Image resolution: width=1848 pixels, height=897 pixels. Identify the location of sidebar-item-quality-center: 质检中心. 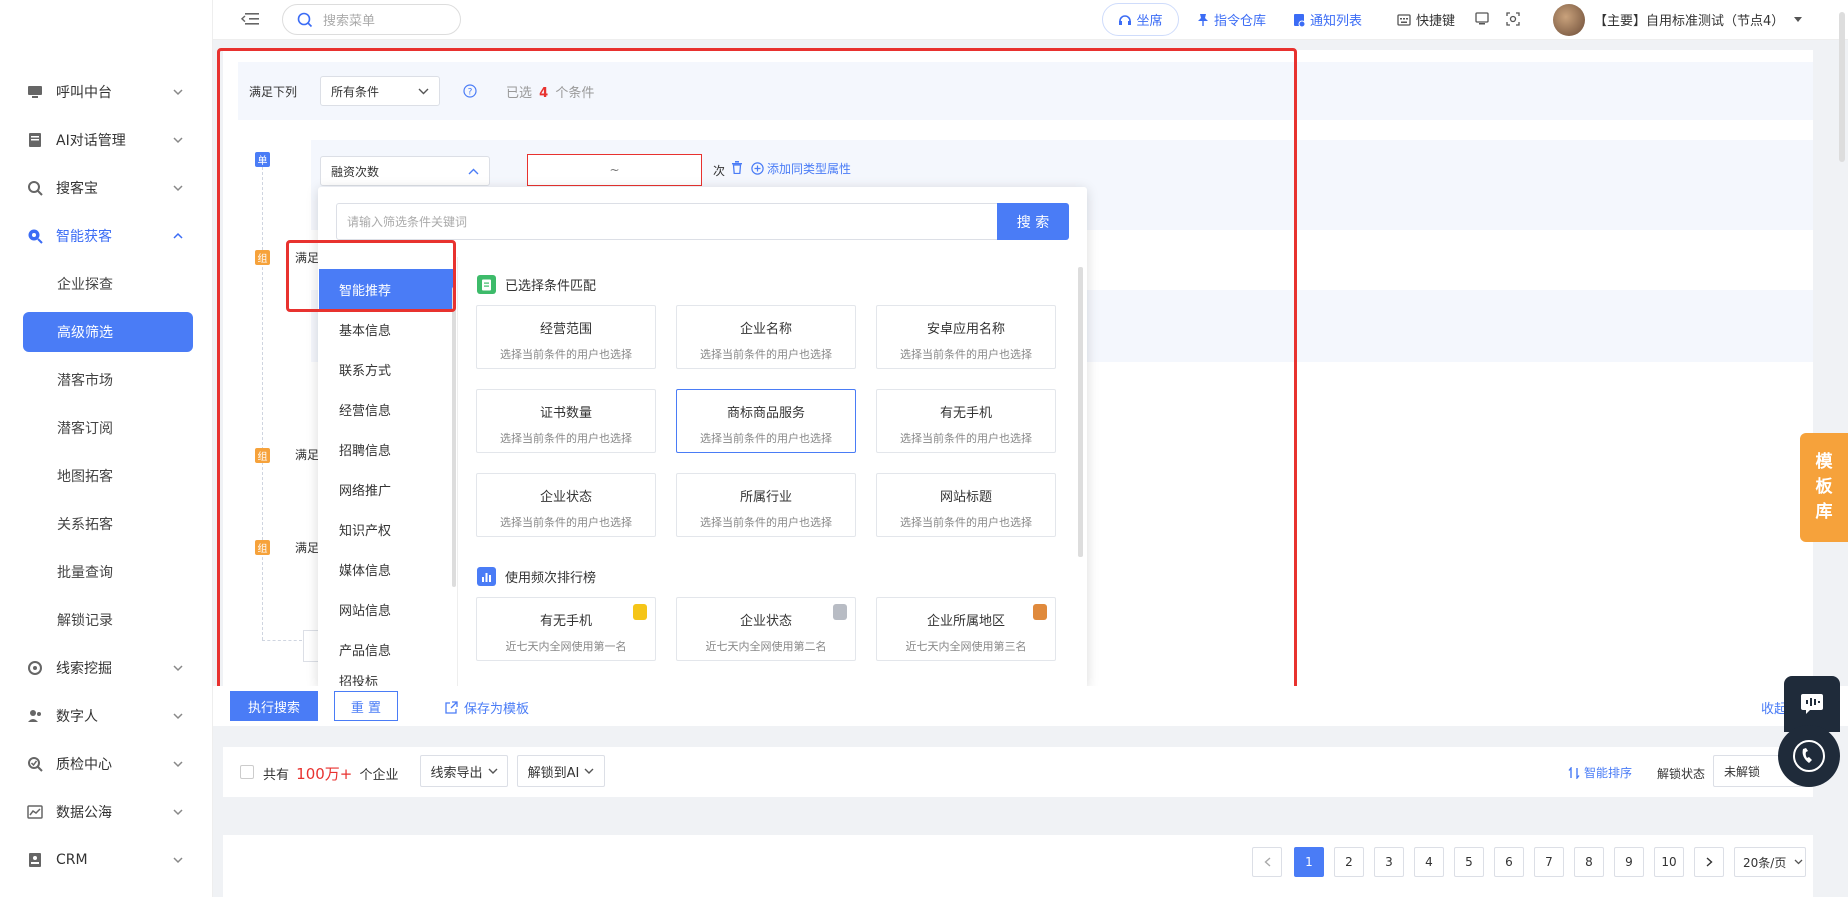
(106, 764).